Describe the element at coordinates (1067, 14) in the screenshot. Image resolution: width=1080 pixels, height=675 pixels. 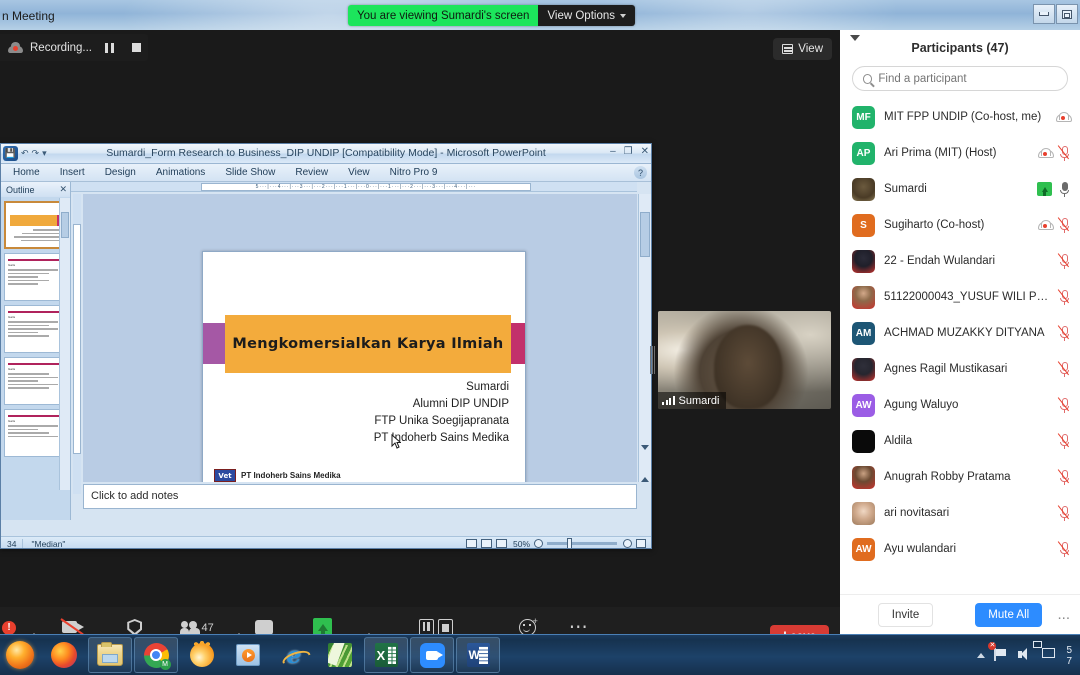
I see `restore-button` at that location.